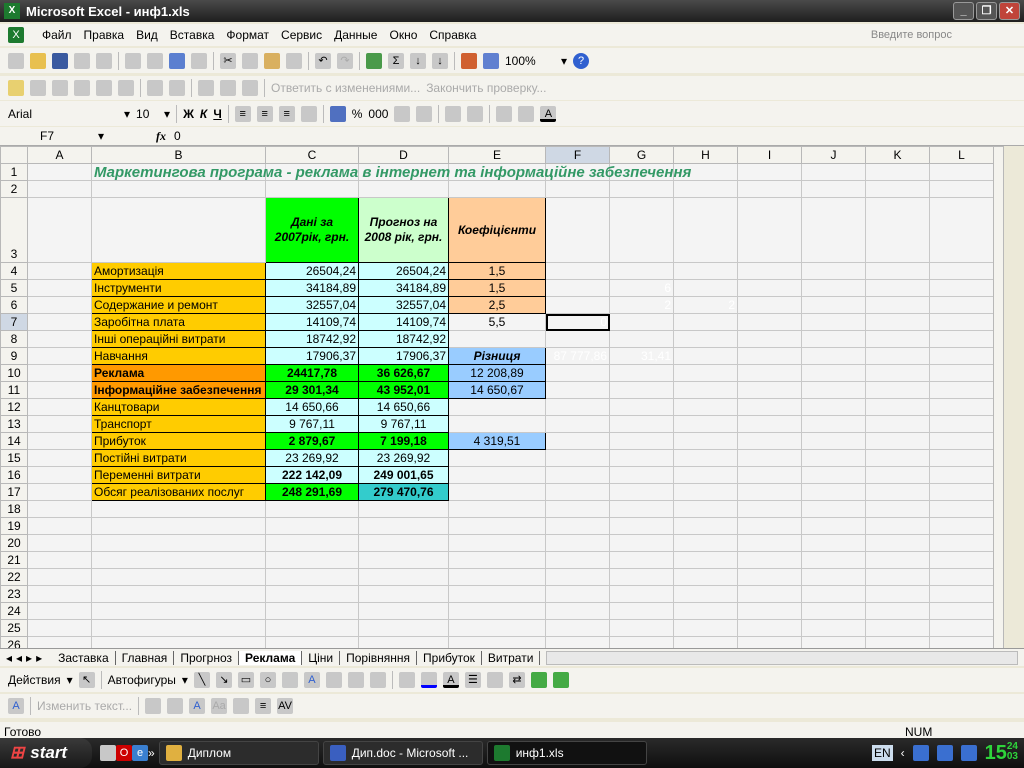 Image resolution: width=1024 pixels, height=768 pixels. I want to click on cell-L1, so click(961, 172).